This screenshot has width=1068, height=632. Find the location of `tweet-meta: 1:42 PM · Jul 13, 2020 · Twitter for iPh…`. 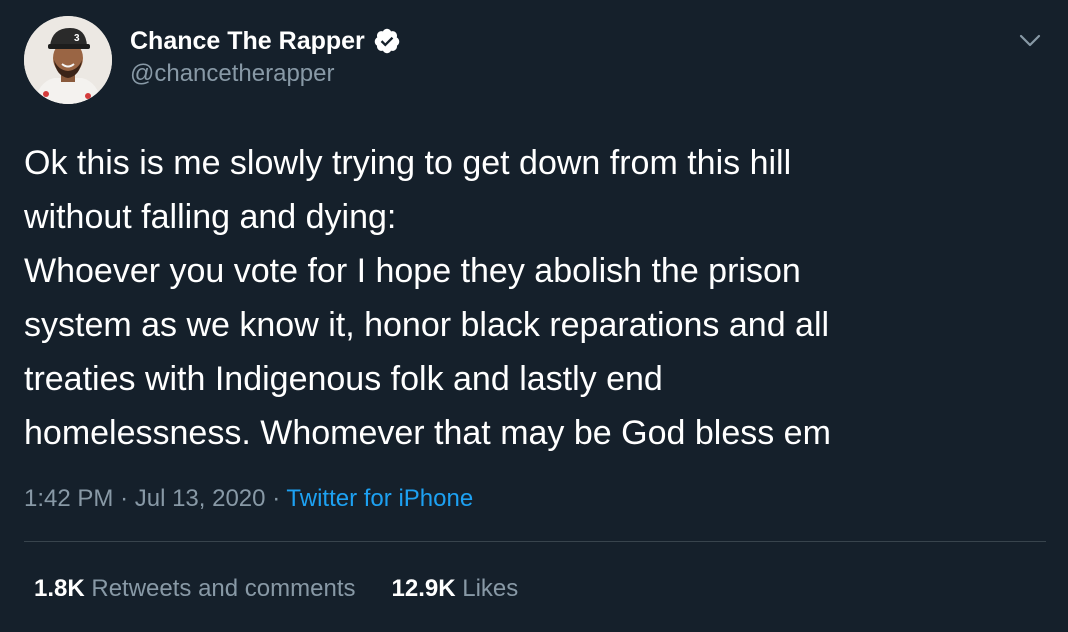

tweet-meta: 1:42 PM · Jul 13, 2020 · Twitter for iPh… is located at coordinates (248, 499).